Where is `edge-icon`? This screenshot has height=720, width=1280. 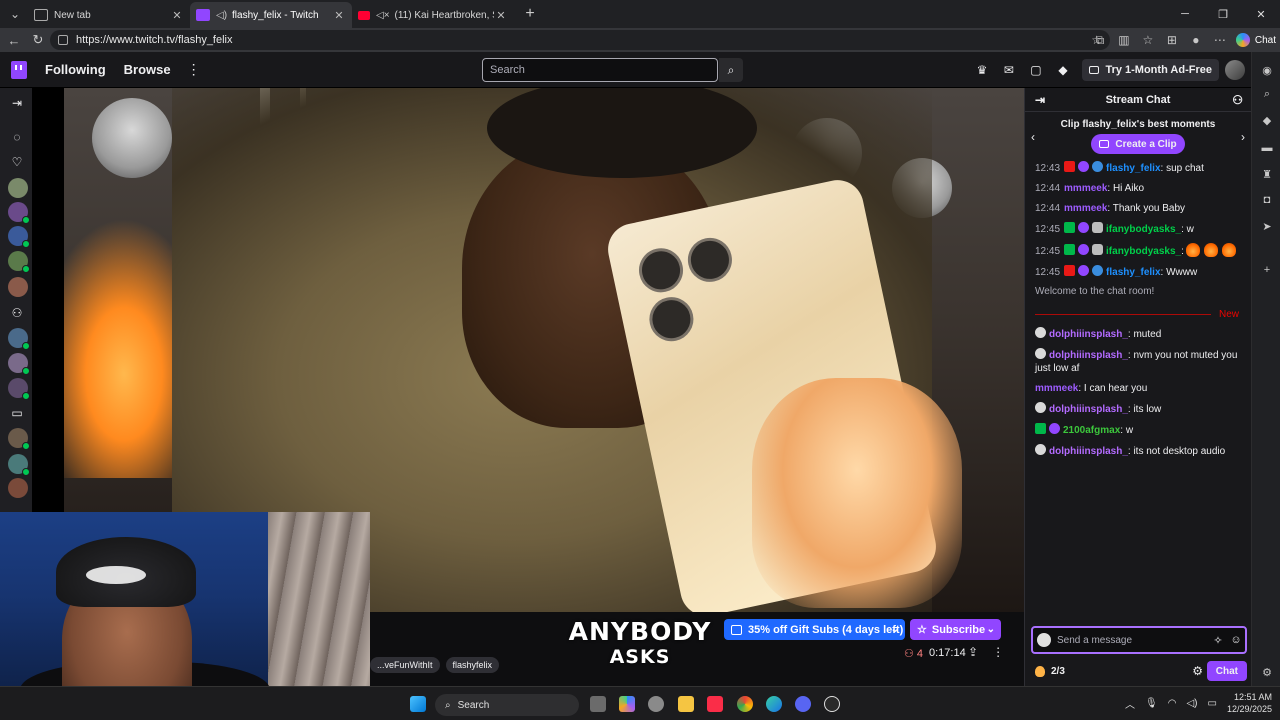 edge-icon is located at coordinates (774, 704).